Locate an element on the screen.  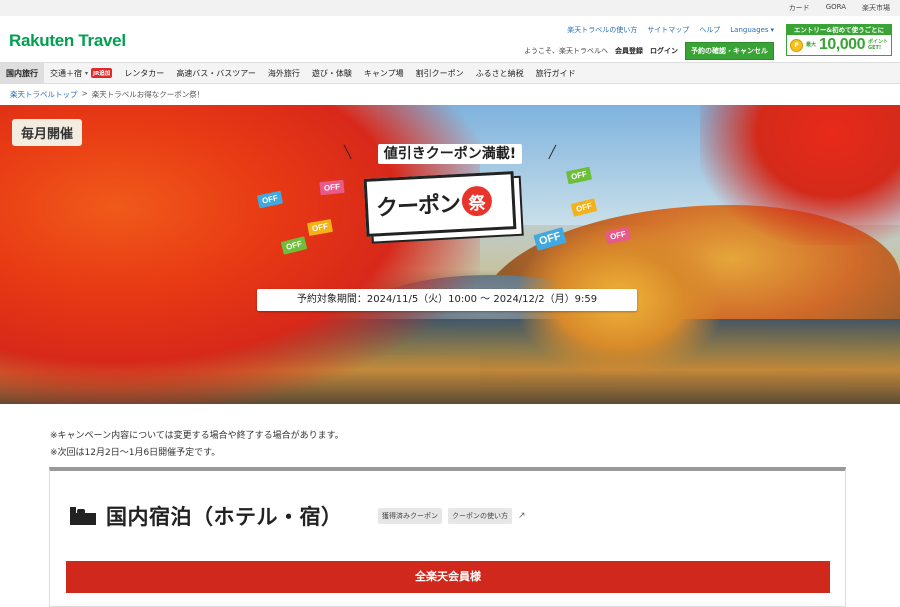
nav-item-overseas: 海外旅行 is located at coordinates (284, 73).